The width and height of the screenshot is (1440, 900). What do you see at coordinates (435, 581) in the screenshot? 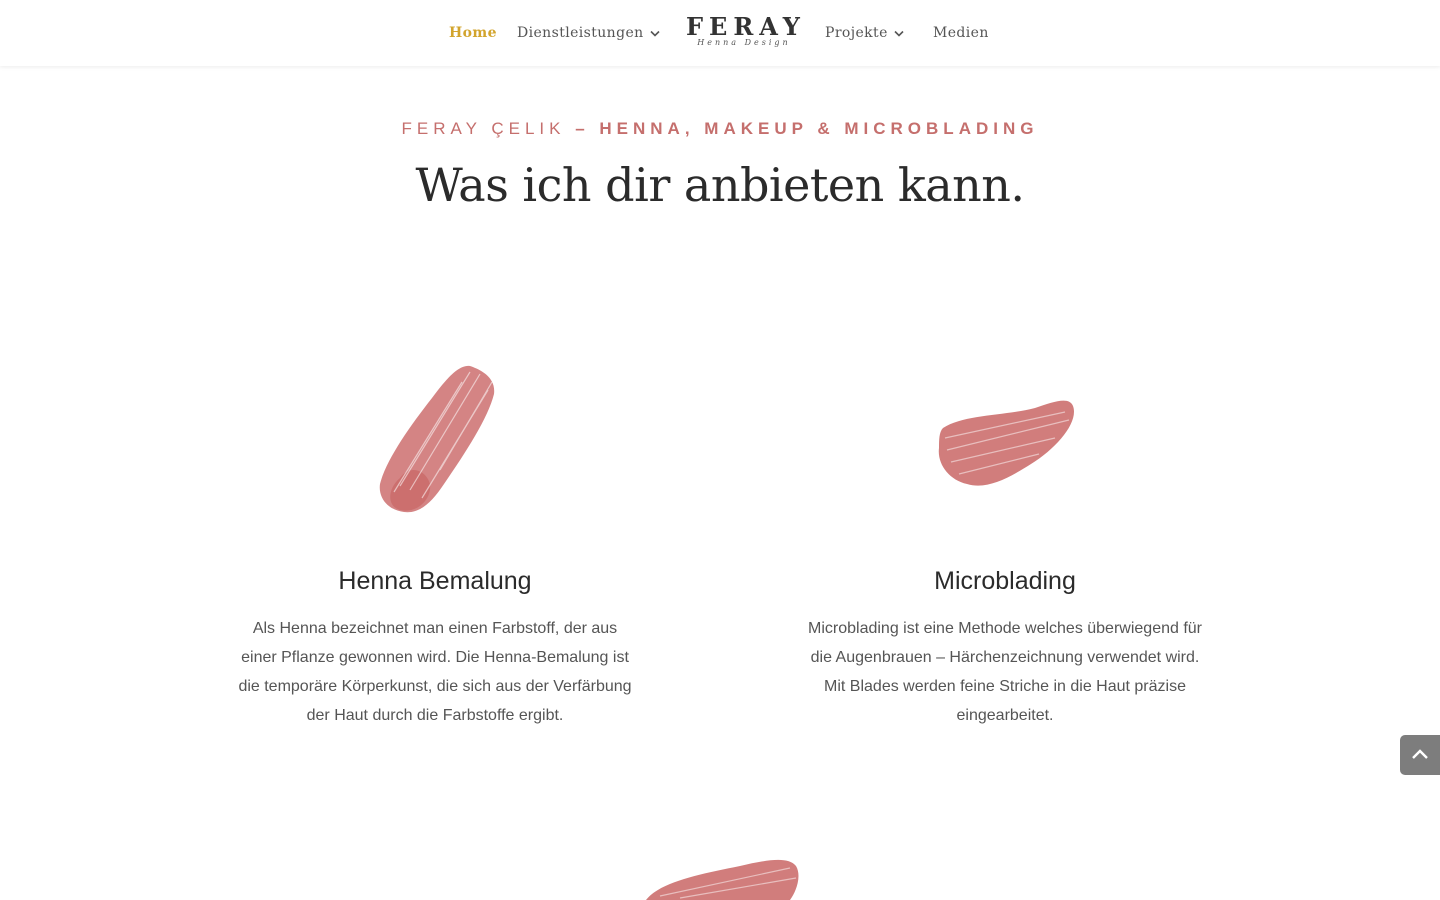
I see `service-title-henna: Henna Bemalung` at bounding box center [435, 581].